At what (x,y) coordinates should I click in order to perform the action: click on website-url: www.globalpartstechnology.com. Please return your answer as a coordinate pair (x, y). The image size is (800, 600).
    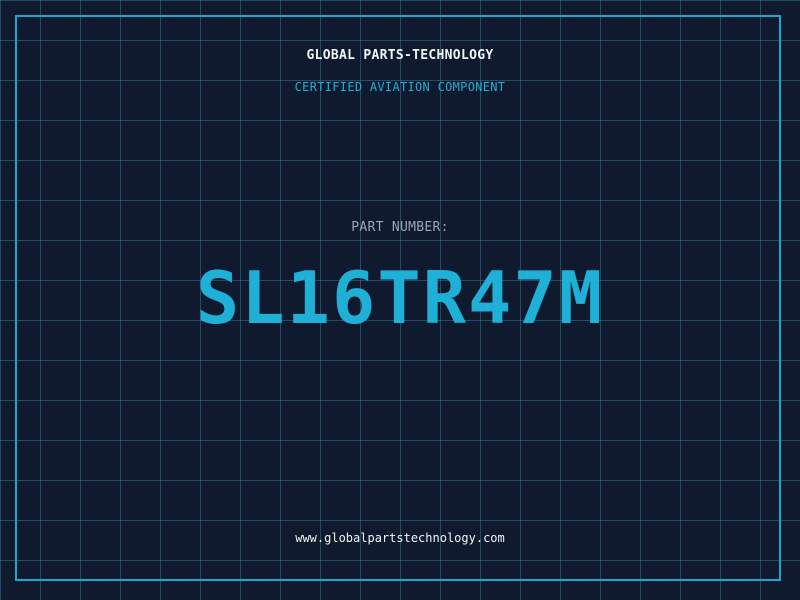
    Looking at the image, I should click on (400, 538).